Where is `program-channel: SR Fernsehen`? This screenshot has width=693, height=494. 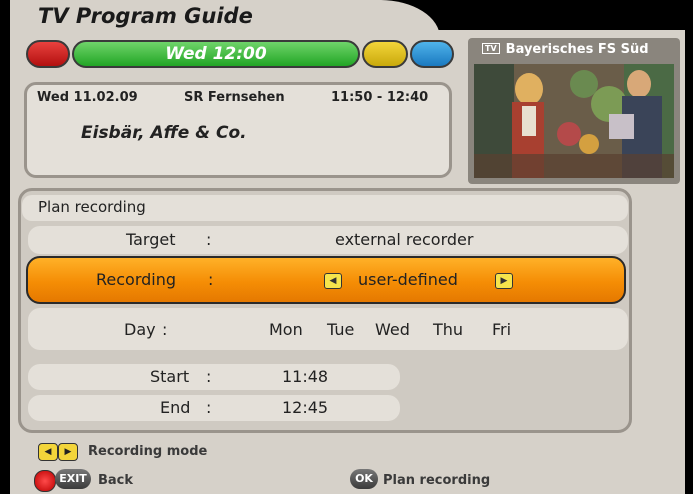
program-channel: SR Fernsehen is located at coordinates (234, 97).